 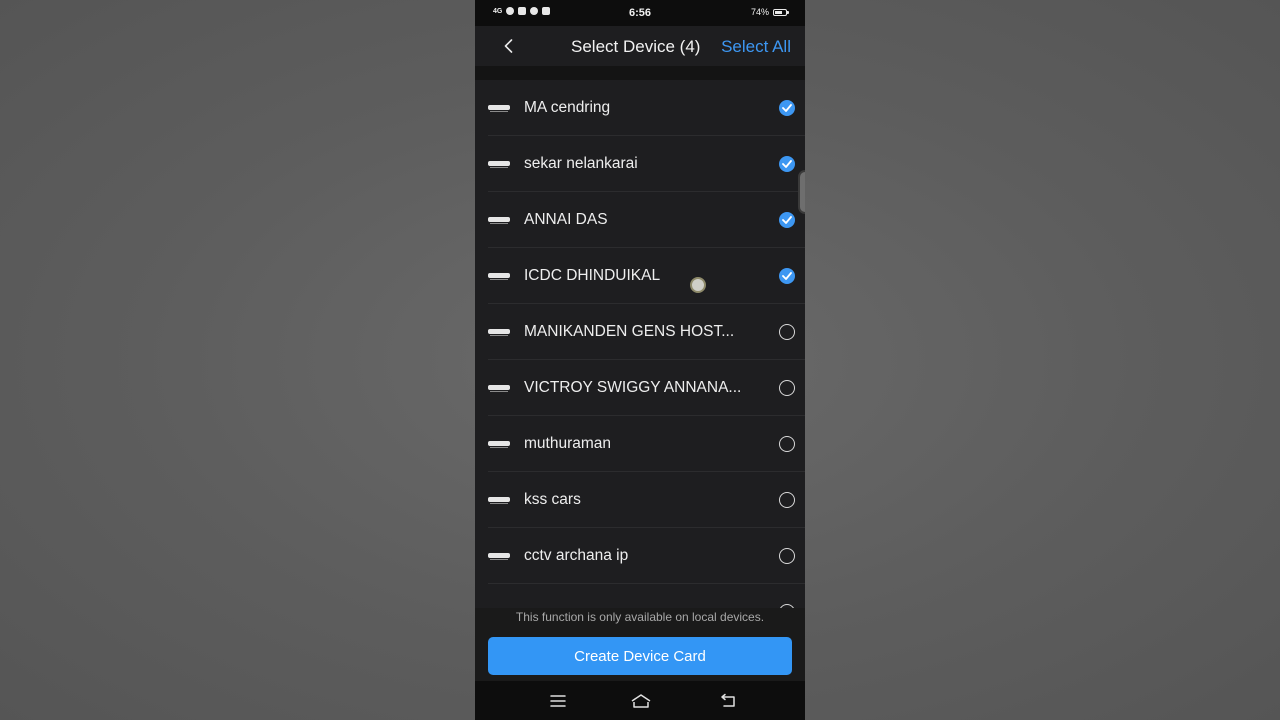 What do you see at coordinates (640, 220) in the screenshot?
I see `device-row: ANNAI DAS` at bounding box center [640, 220].